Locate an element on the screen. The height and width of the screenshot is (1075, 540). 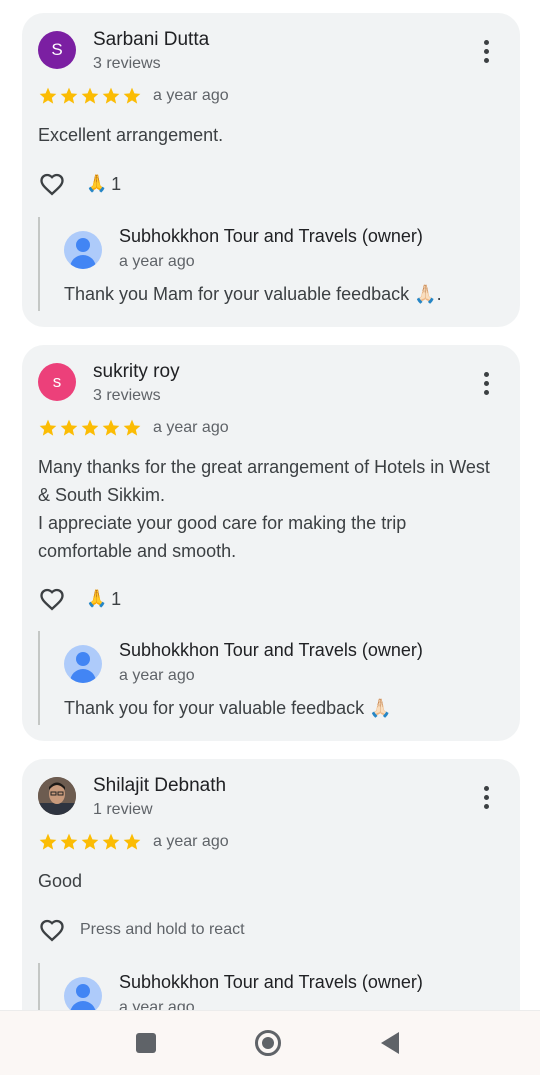
avatar: s is located at coordinates (57, 382).